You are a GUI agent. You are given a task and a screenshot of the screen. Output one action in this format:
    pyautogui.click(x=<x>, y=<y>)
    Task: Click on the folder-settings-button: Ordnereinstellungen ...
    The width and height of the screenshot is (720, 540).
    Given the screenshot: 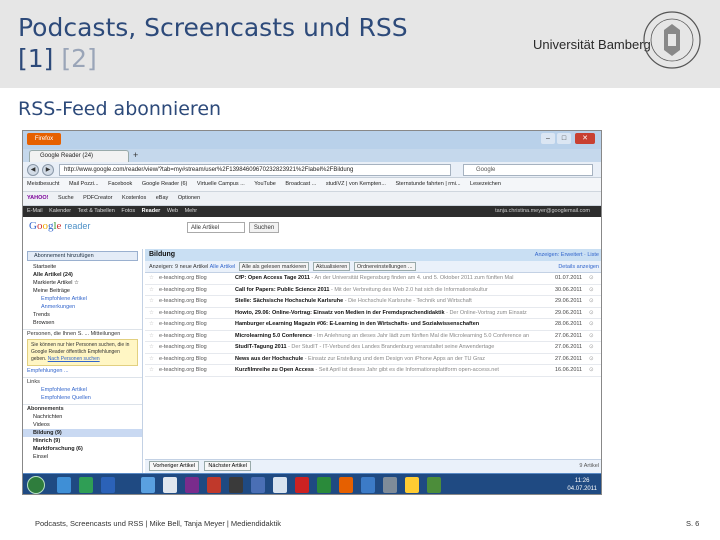 What is the action you would take?
    pyautogui.click(x=384, y=266)
    